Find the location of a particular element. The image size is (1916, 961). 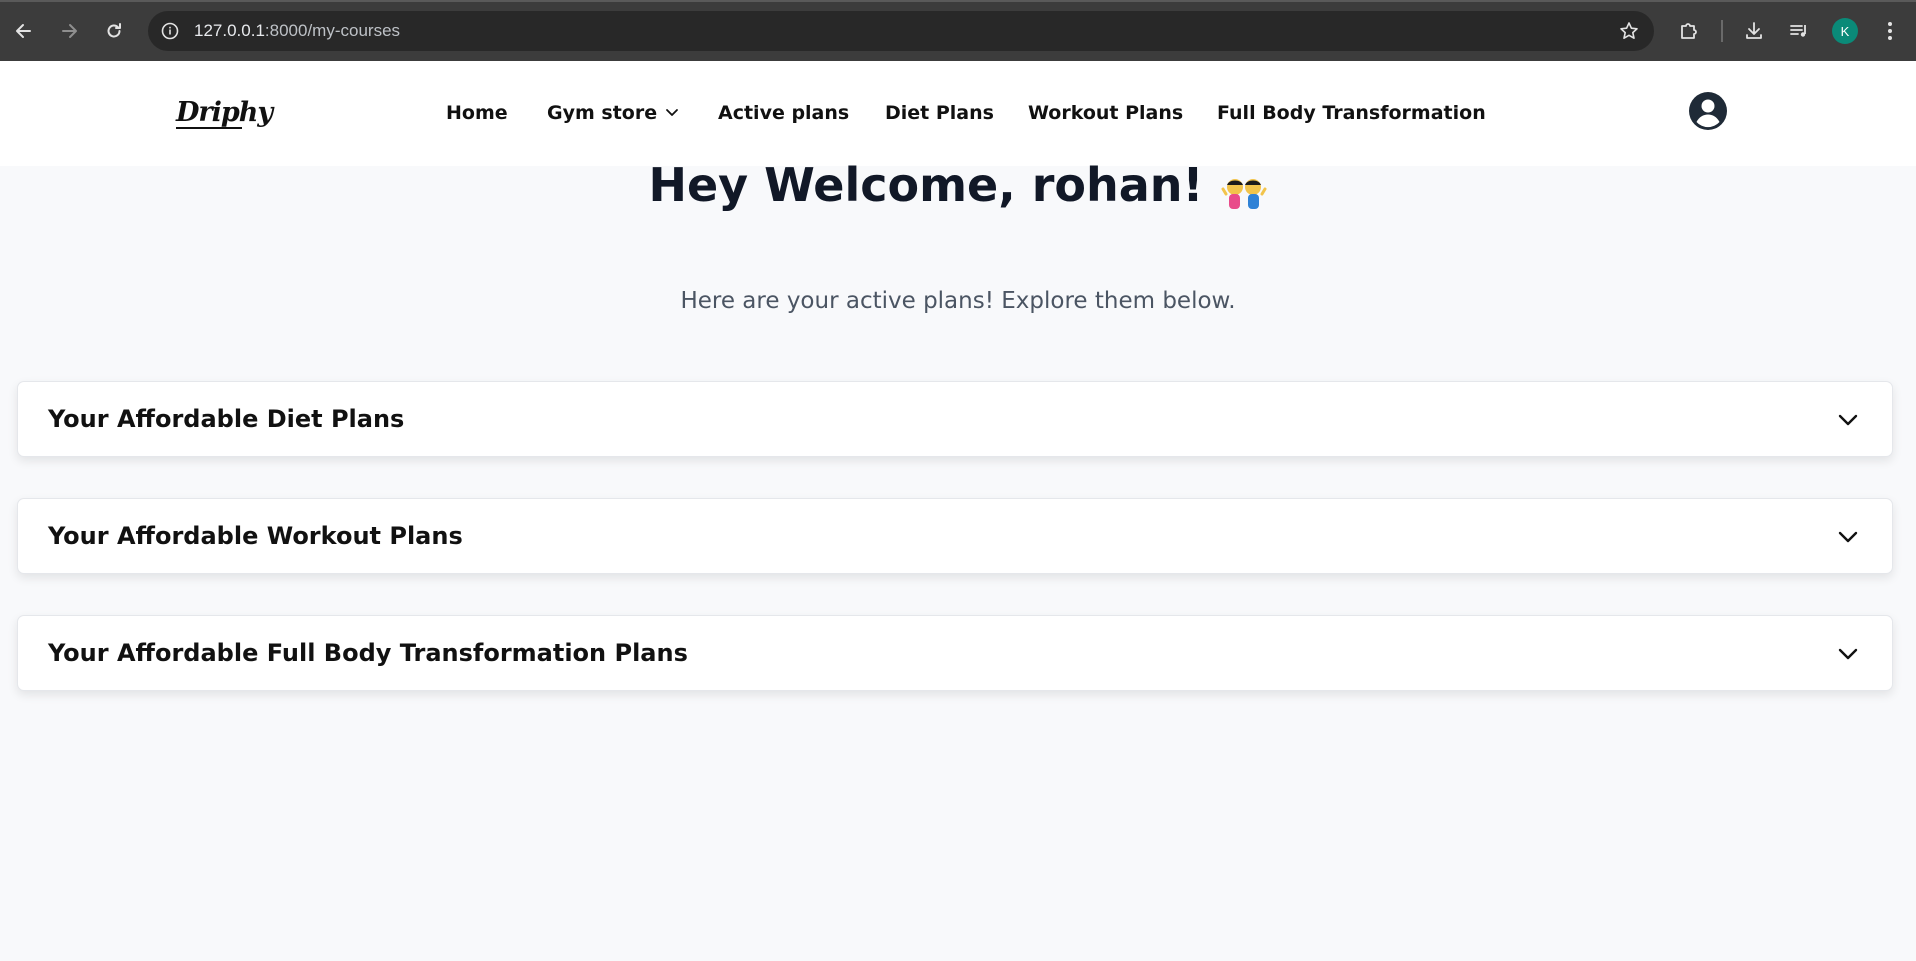

extensions-button is located at coordinates (1689, 31).